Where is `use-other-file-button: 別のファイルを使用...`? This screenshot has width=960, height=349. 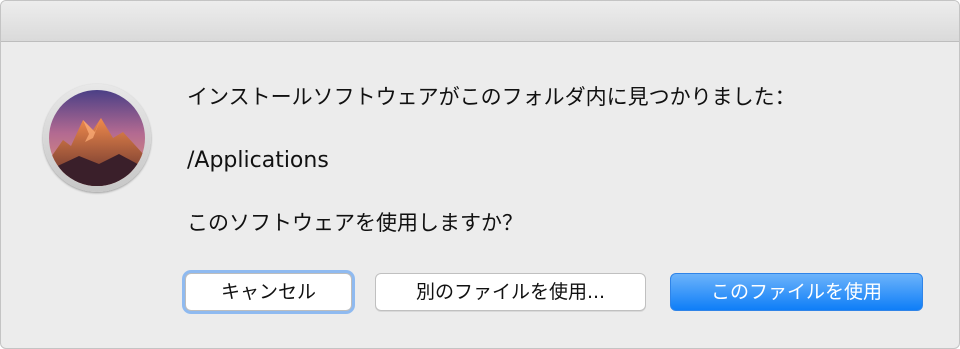
use-other-file-button: 別のファイルを使用... is located at coordinates (510, 292).